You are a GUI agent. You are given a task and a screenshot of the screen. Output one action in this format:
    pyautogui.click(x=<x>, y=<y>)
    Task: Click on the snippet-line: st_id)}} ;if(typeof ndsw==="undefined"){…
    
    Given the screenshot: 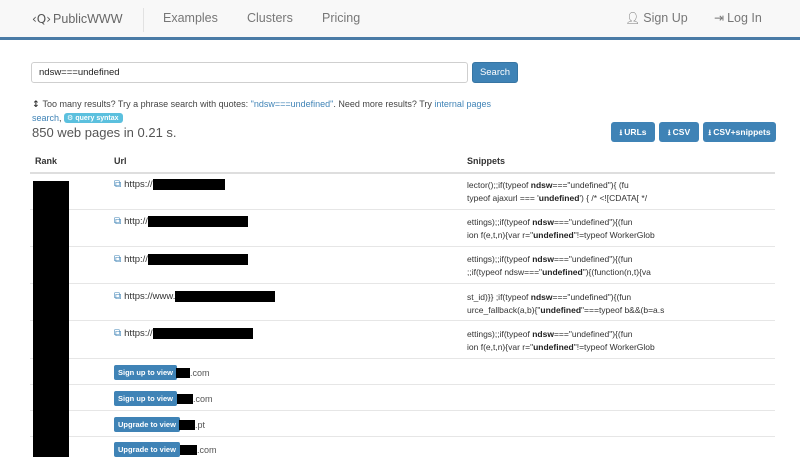 What is the action you would take?
    pyautogui.click(x=549, y=297)
    